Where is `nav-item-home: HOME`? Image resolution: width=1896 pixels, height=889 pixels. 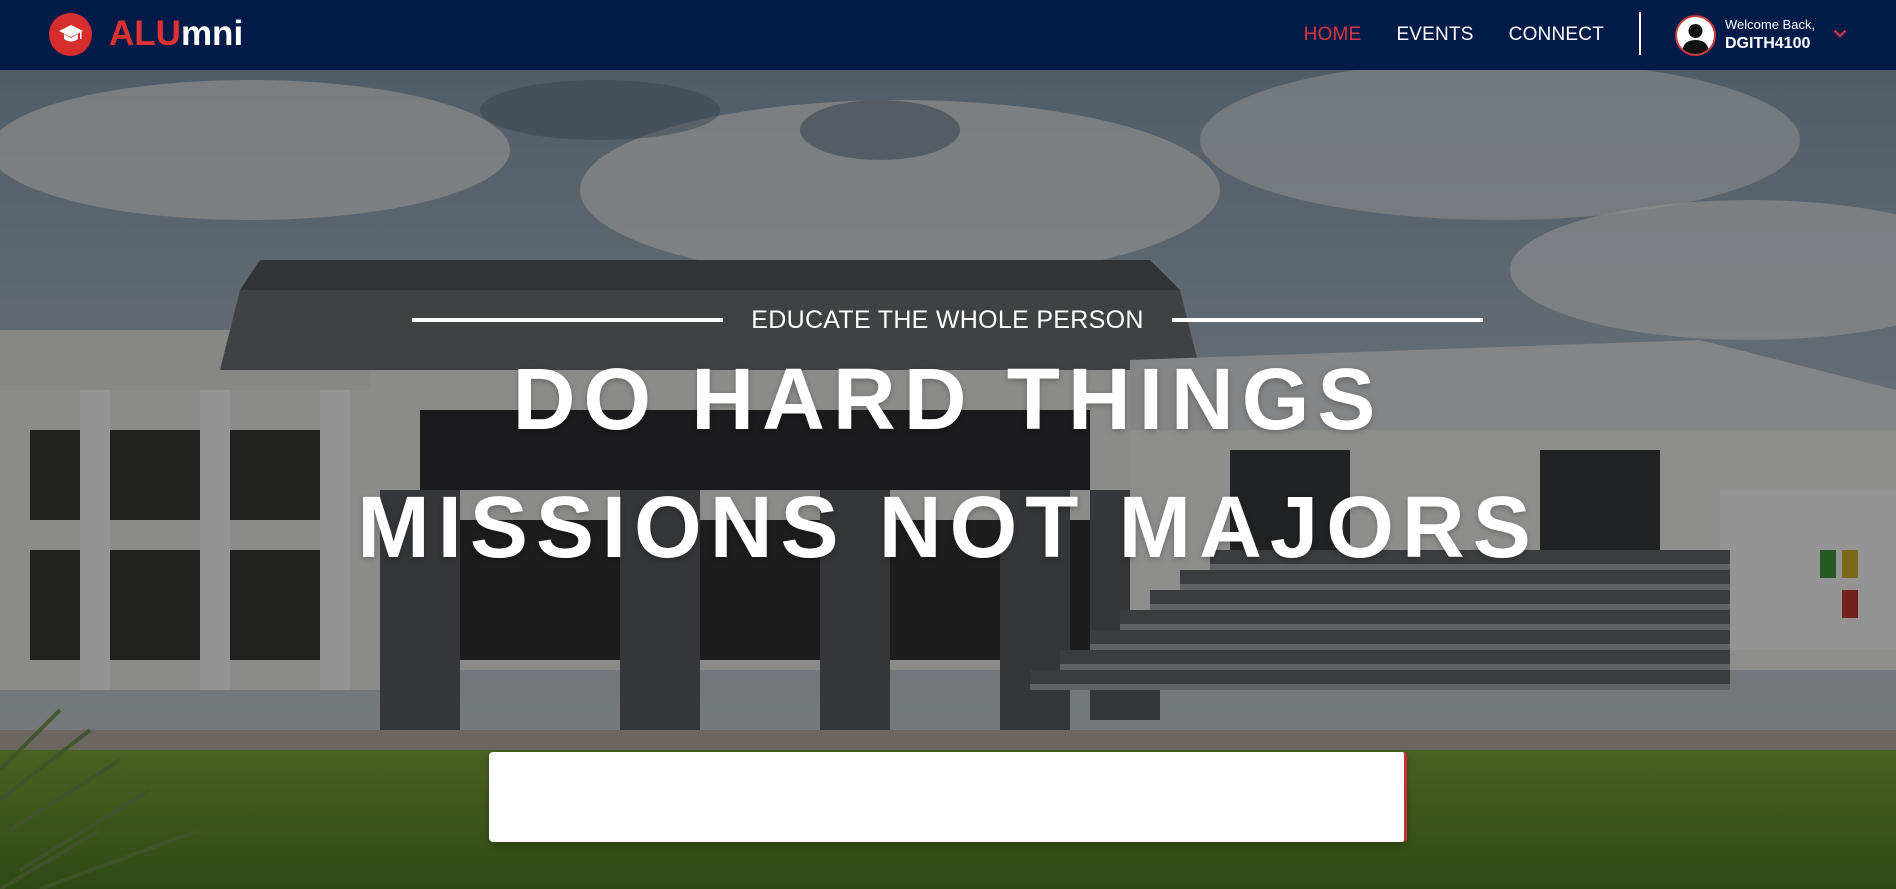
nav-item-home: HOME is located at coordinates (1333, 35).